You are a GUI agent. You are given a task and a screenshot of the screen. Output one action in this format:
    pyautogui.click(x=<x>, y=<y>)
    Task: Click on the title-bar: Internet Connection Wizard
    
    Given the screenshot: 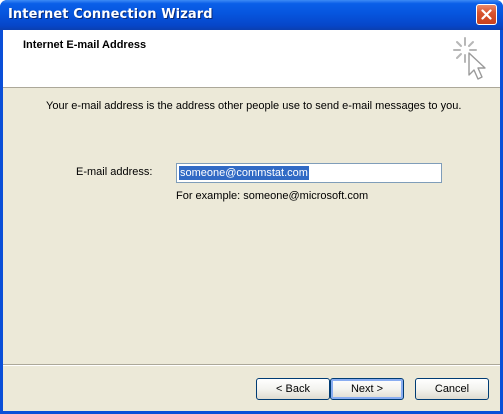 What is the action you would take?
    pyautogui.click(x=251, y=15)
    